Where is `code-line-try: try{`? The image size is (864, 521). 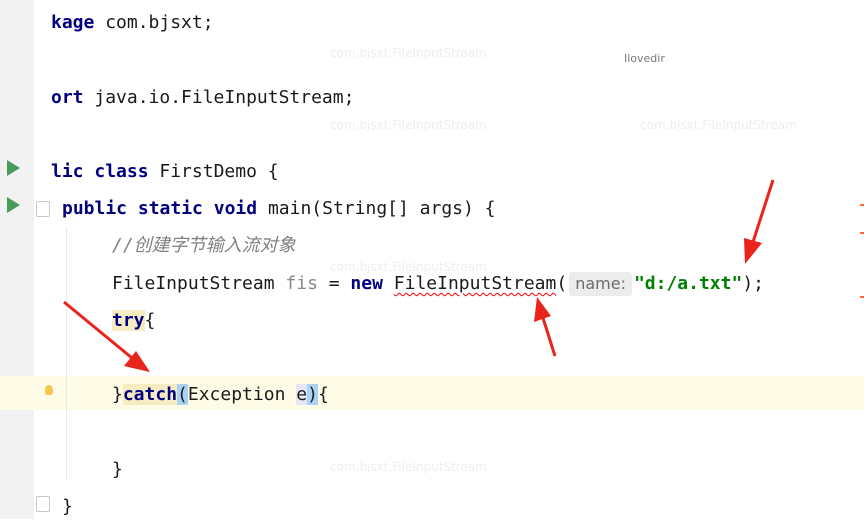 code-line-try: try{ is located at coordinates (133, 321).